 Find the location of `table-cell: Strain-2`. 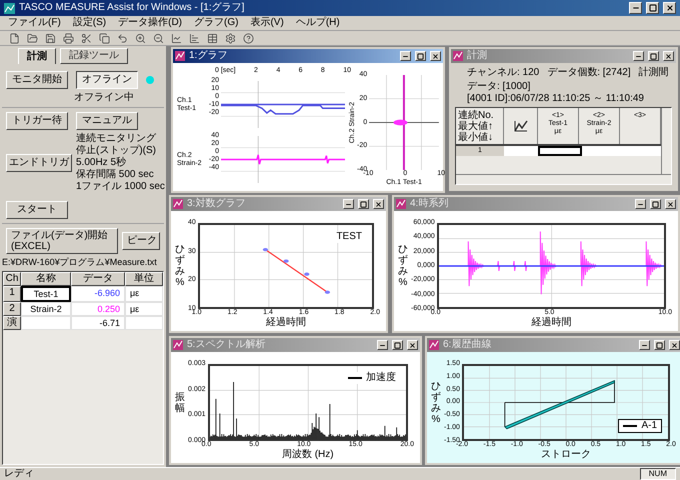

table-cell: Strain-2 is located at coordinates (46, 309).